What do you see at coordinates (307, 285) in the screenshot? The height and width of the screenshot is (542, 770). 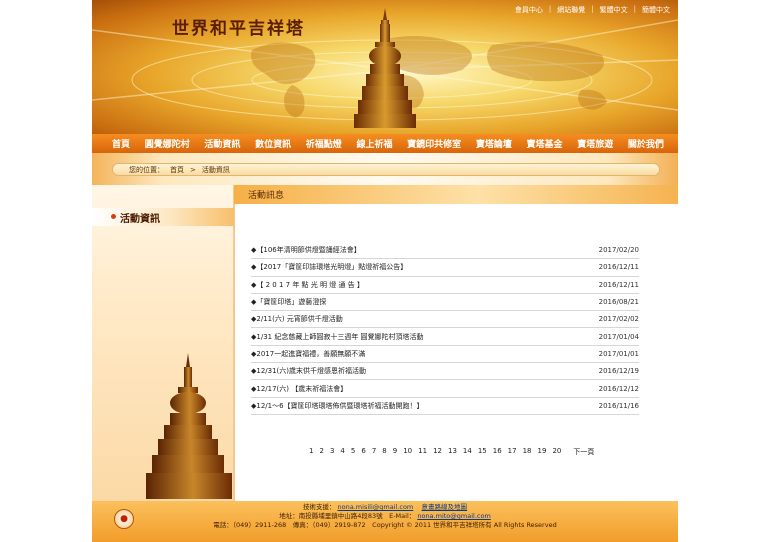 I see `news-title-link: ◆【 2 0 1 7 年 點 光 明 燈 通 告 】` at bounding box center [307, 285].